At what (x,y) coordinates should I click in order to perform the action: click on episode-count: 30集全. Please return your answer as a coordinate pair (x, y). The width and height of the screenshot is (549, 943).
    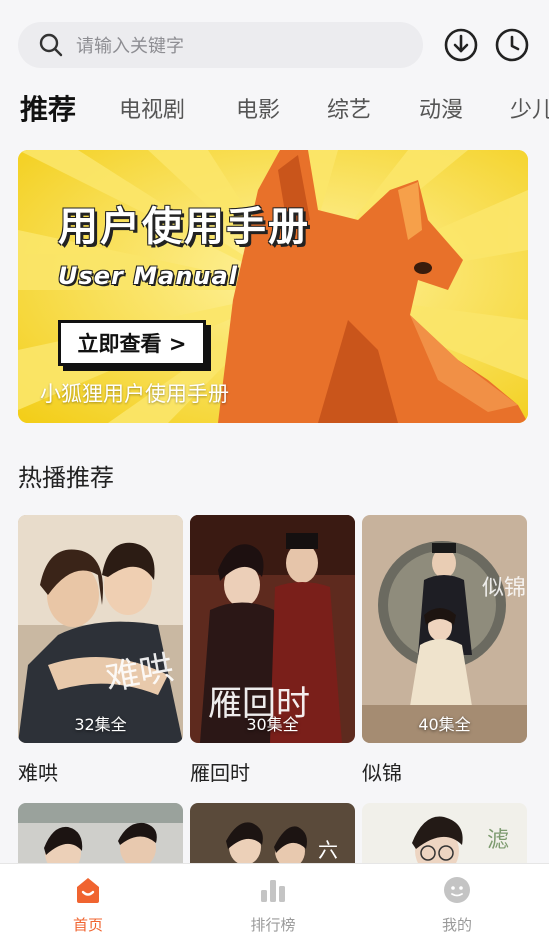
    Looking at the image, I should click on (272, 724).